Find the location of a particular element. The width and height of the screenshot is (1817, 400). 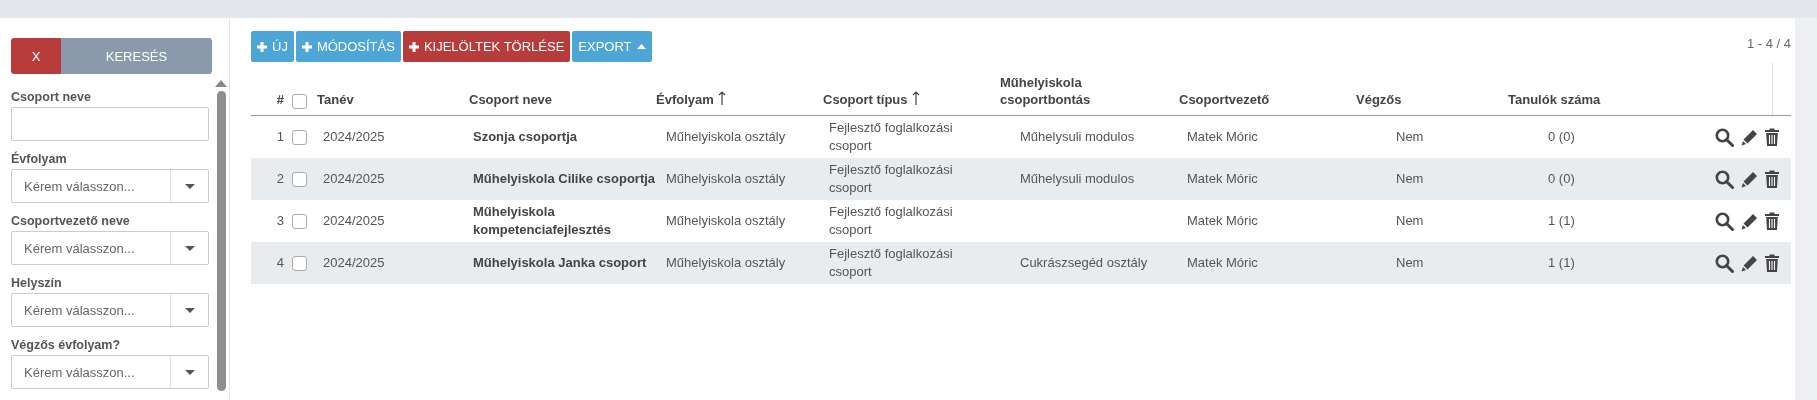

column-header: Végzős is located at coordinates (1379, 100).